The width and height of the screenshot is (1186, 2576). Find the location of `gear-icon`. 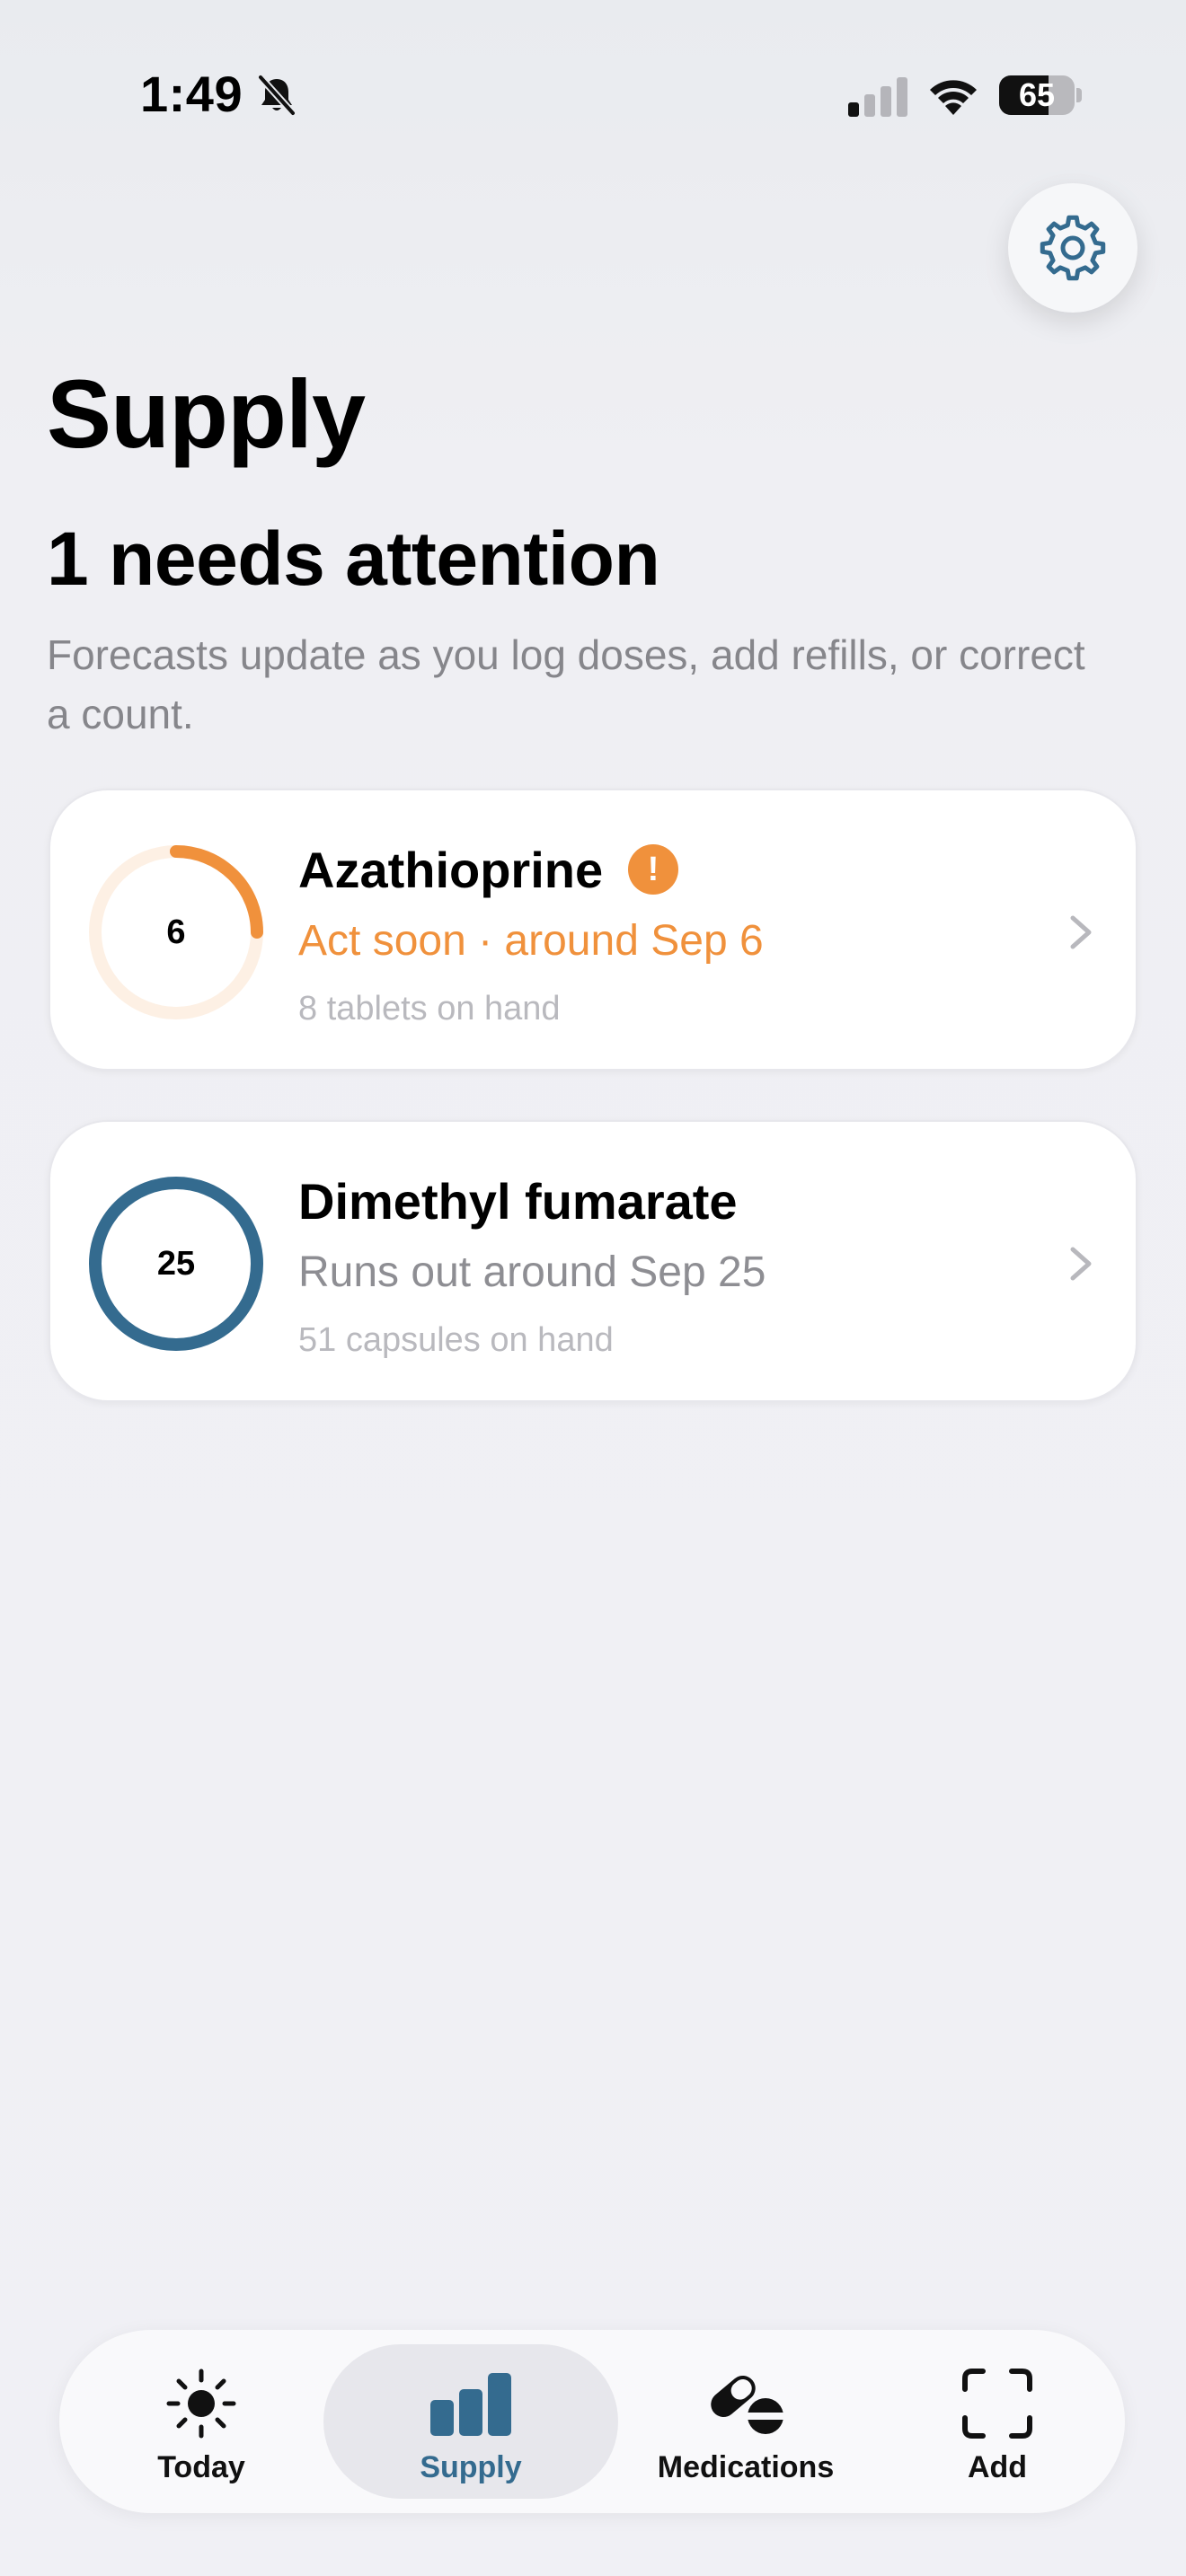

gear-icon is located at coordinates (1073, 248).